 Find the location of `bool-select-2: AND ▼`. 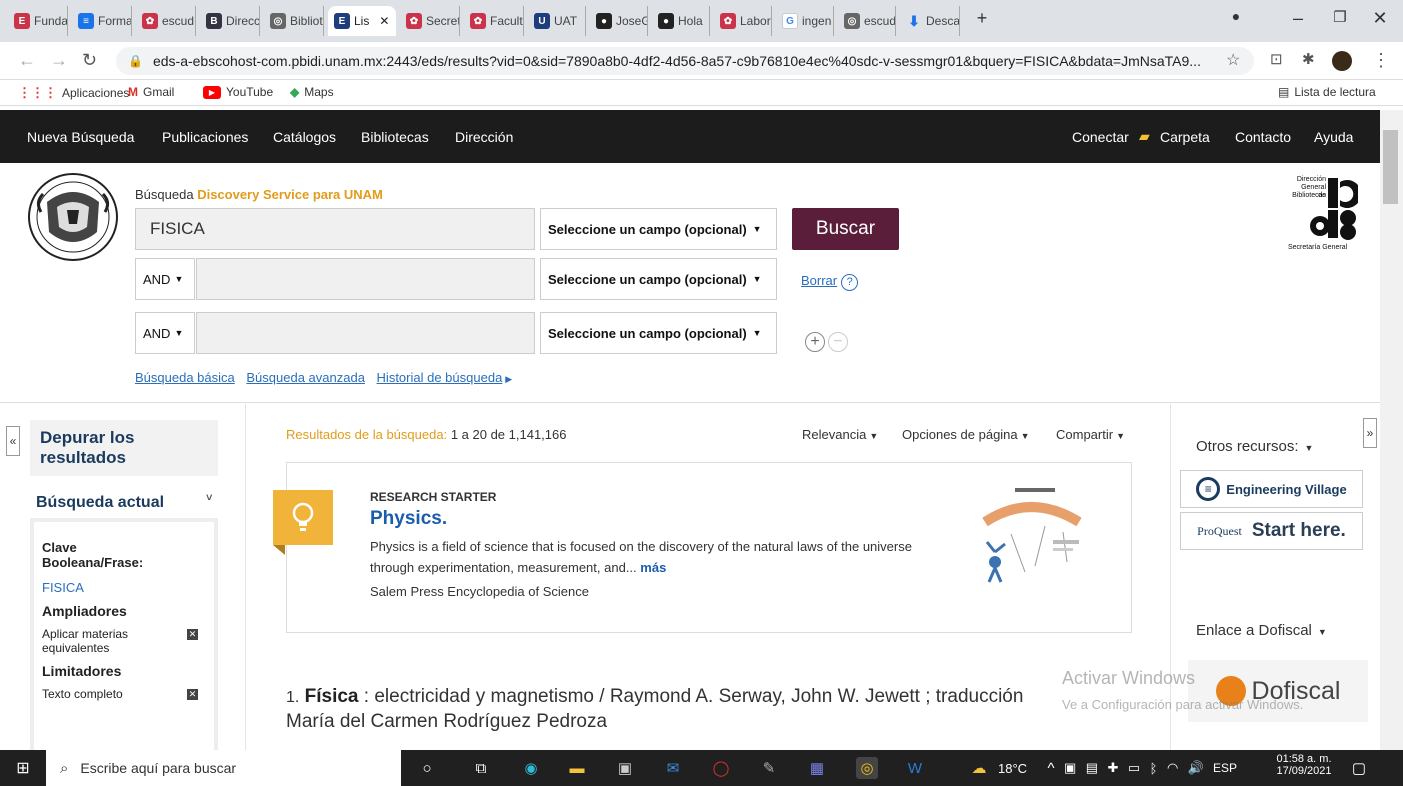

bool-select-2: AND ▼ is located at coordinates (165, 279).